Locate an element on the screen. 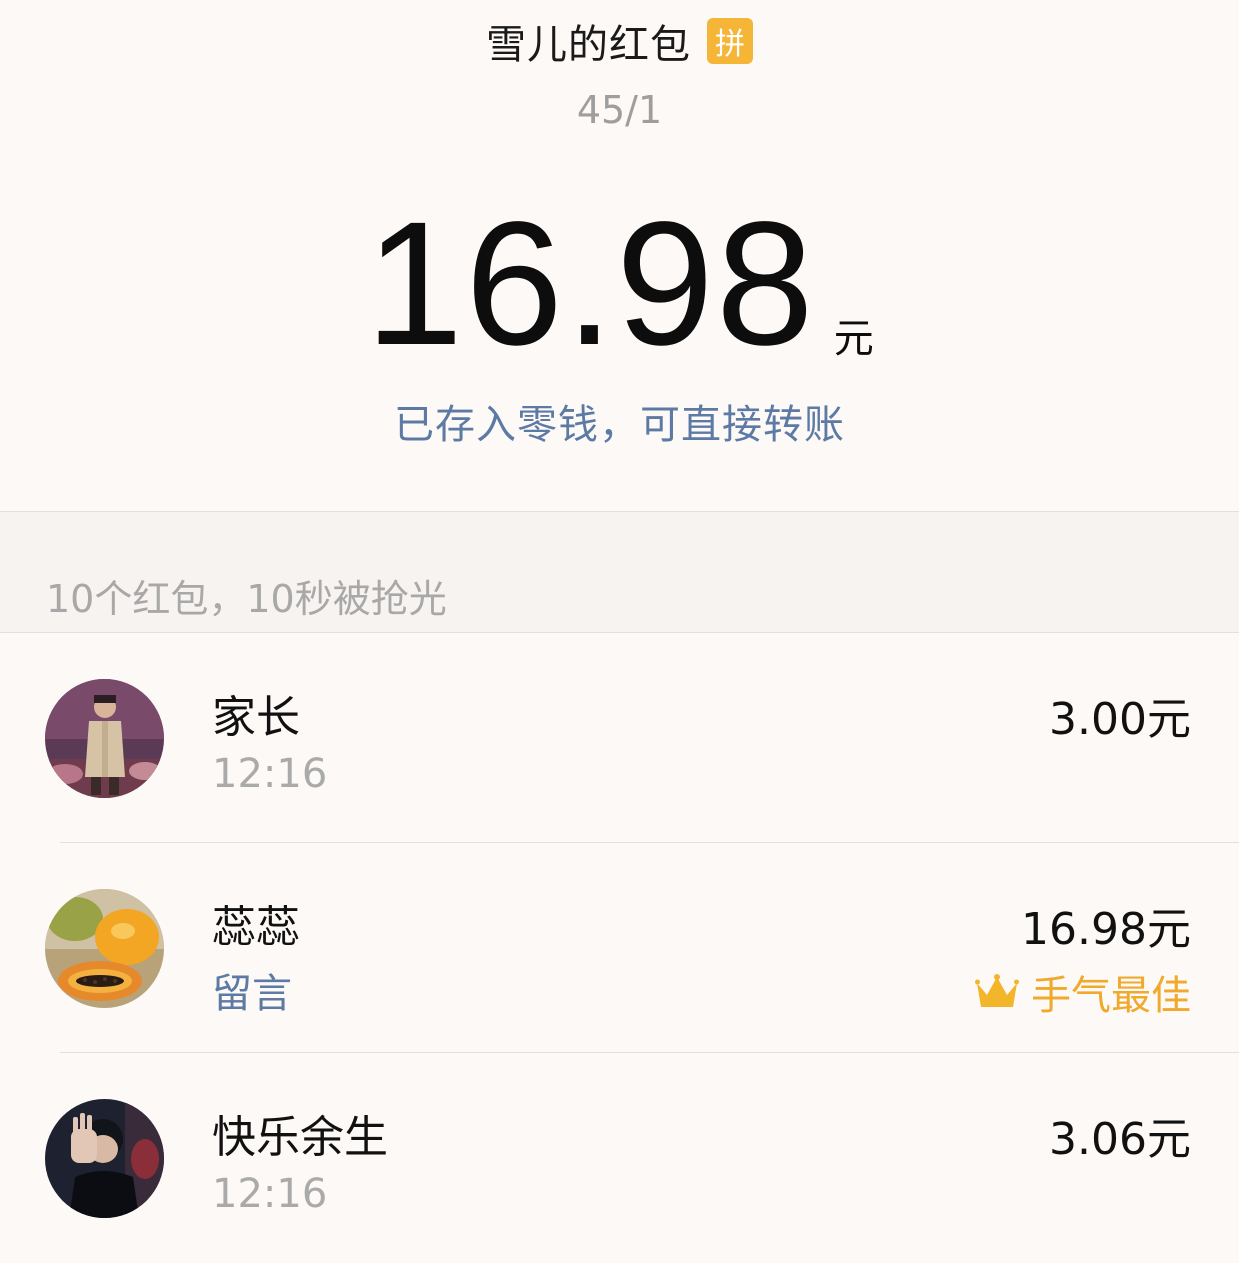  best-luck-badge: 手气最佳 is located at coordinates (1083, 992).